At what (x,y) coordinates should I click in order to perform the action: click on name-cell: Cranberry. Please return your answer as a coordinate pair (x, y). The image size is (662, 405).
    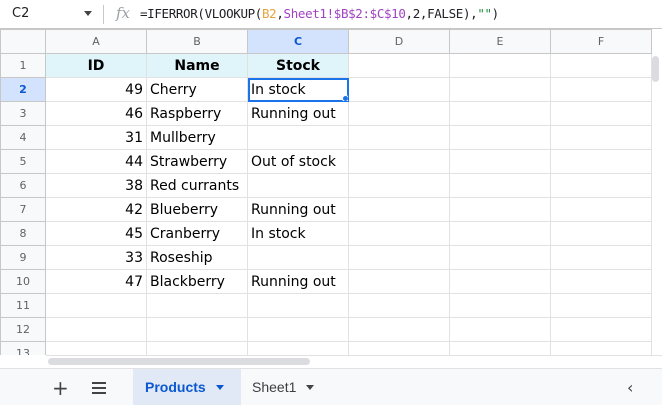
    Looking at the image, I should click on (197, 233).